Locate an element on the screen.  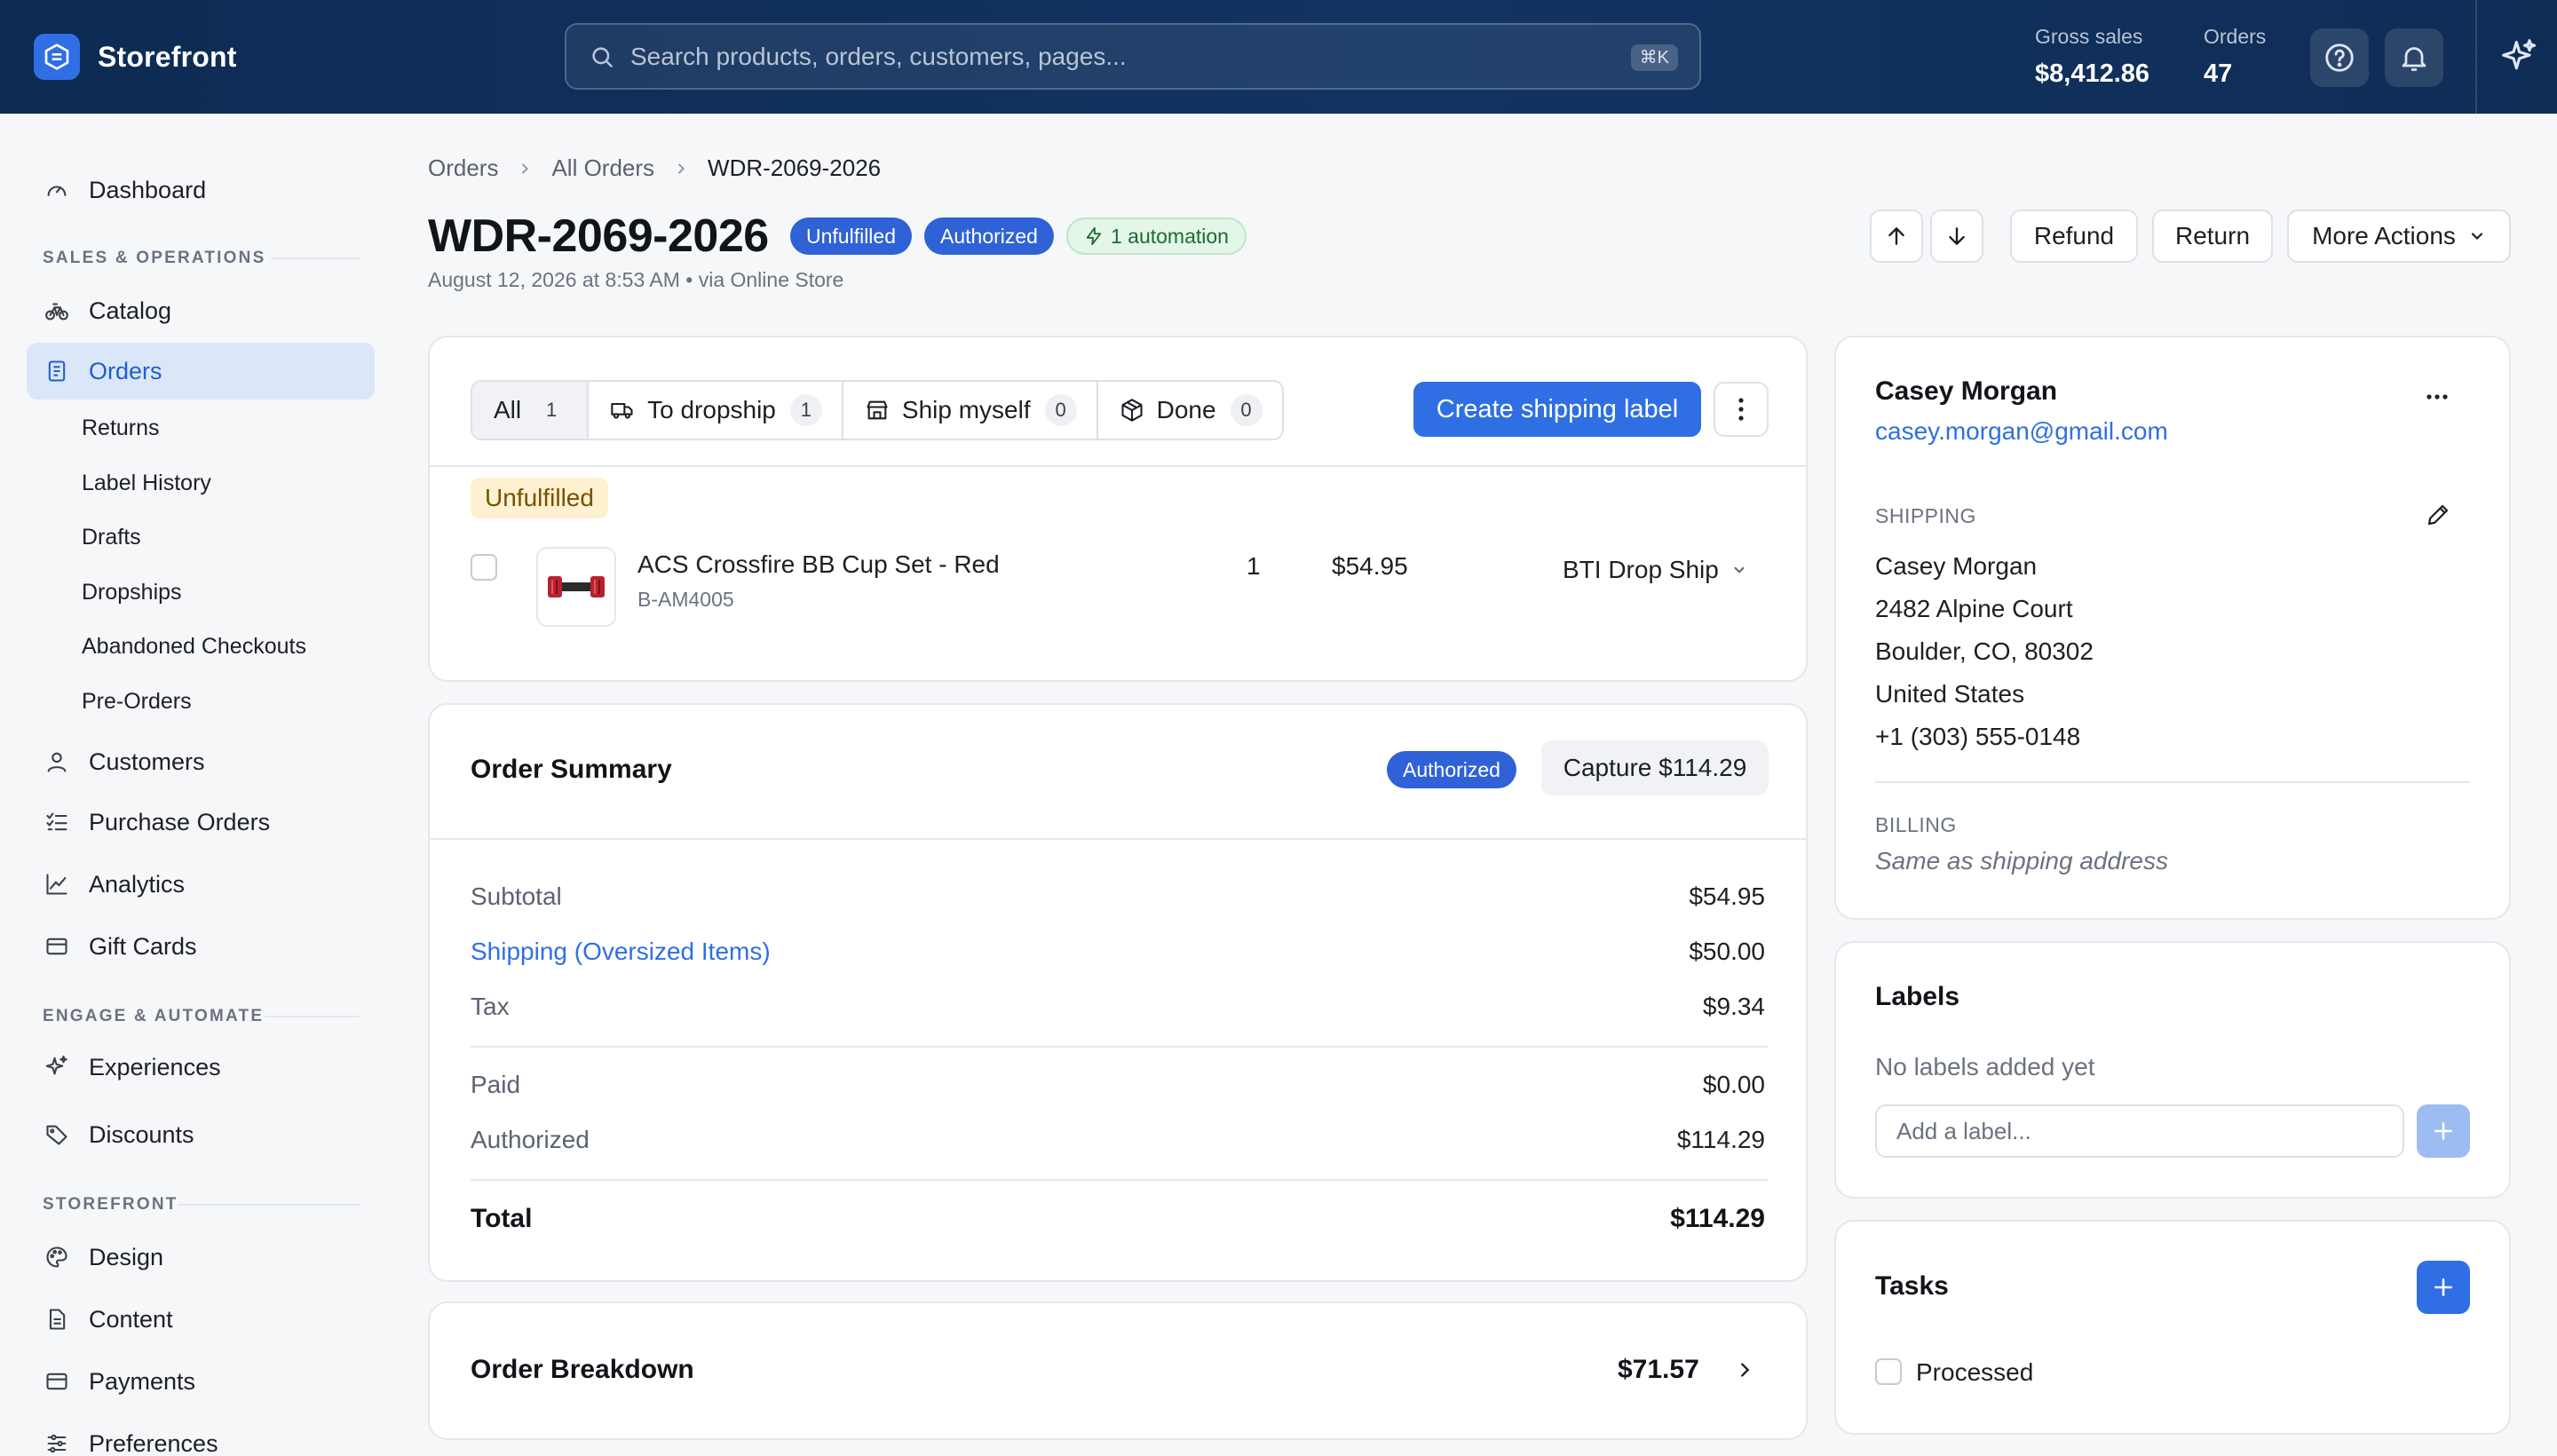
automation-badge: 1 automation is located at coordinates (1156, 236).